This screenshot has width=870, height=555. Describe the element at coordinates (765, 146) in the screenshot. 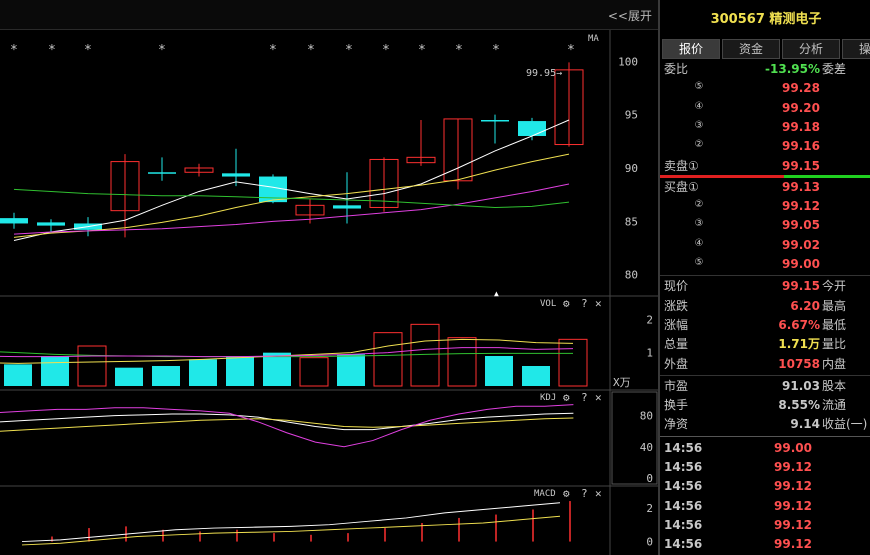

I see `ask-row: ② 99.16` at that location.